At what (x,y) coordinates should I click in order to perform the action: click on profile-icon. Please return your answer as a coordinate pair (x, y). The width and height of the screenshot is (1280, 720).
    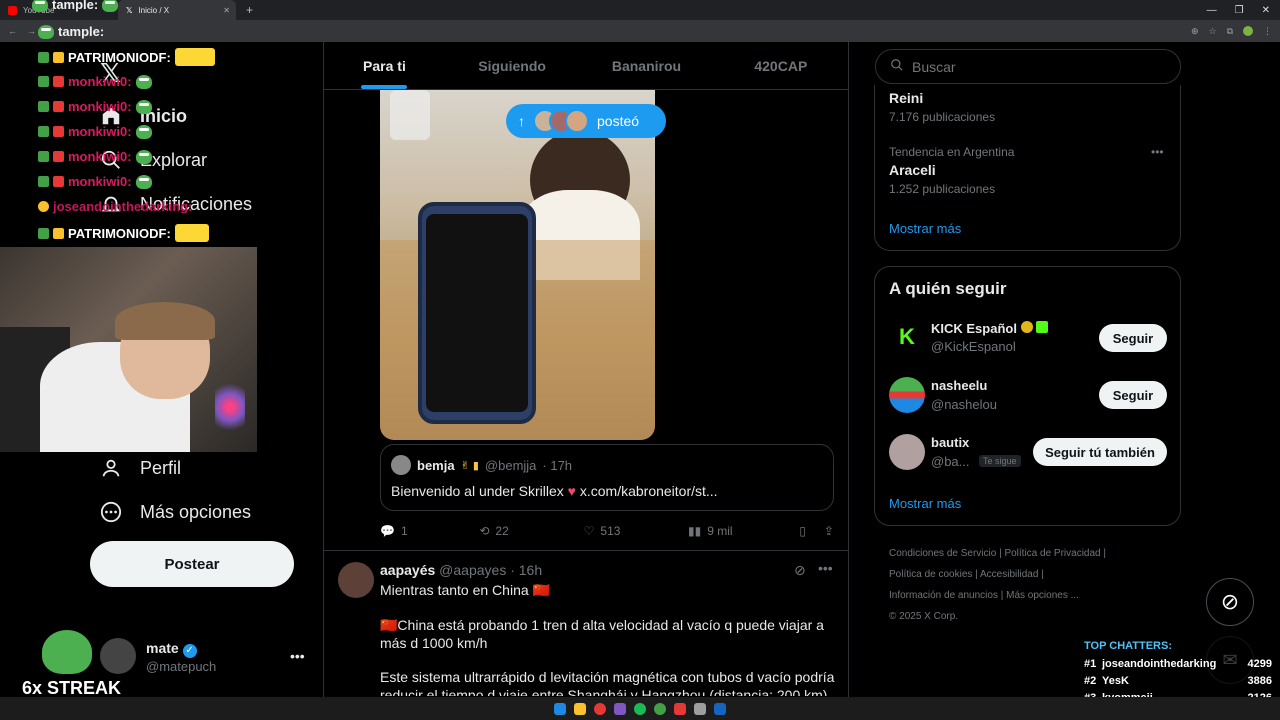
    Looking at the image, I should click on (1248, 31).